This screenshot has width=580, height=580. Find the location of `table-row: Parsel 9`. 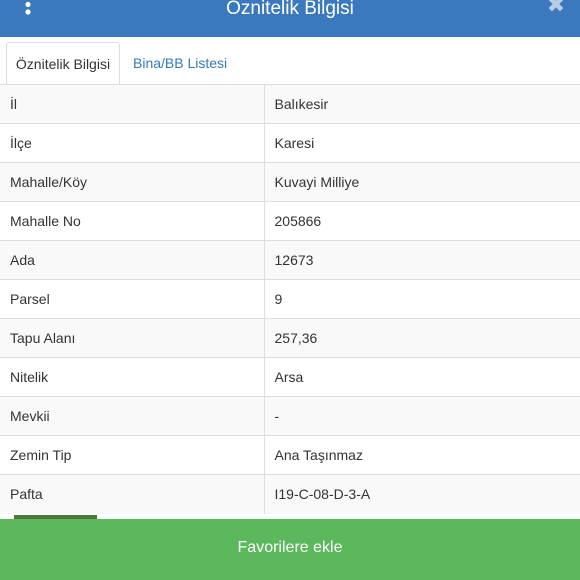

table-row: Parsel 9 is located at coordinates (290, 299).